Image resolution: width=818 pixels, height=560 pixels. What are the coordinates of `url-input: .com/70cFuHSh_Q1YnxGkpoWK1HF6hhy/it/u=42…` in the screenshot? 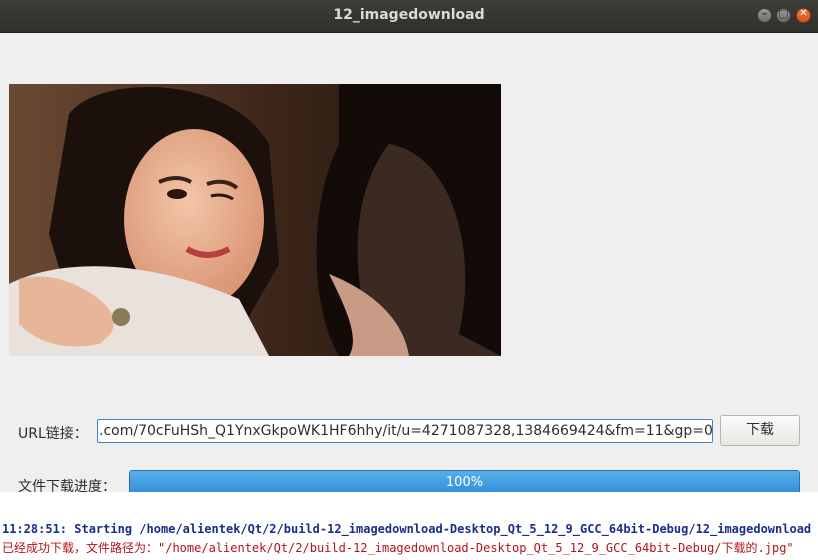 It's located at (405, 431).